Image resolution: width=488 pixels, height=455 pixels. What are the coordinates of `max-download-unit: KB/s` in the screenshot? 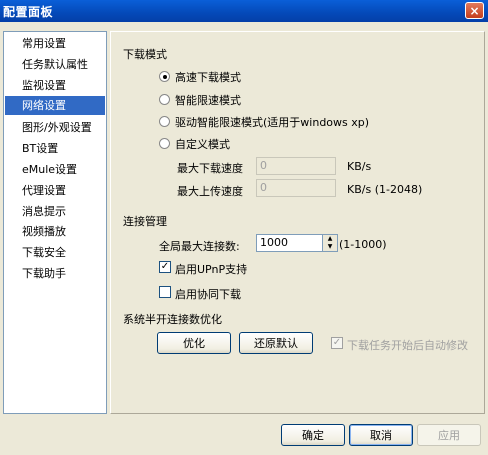 It's located at (359, 166).